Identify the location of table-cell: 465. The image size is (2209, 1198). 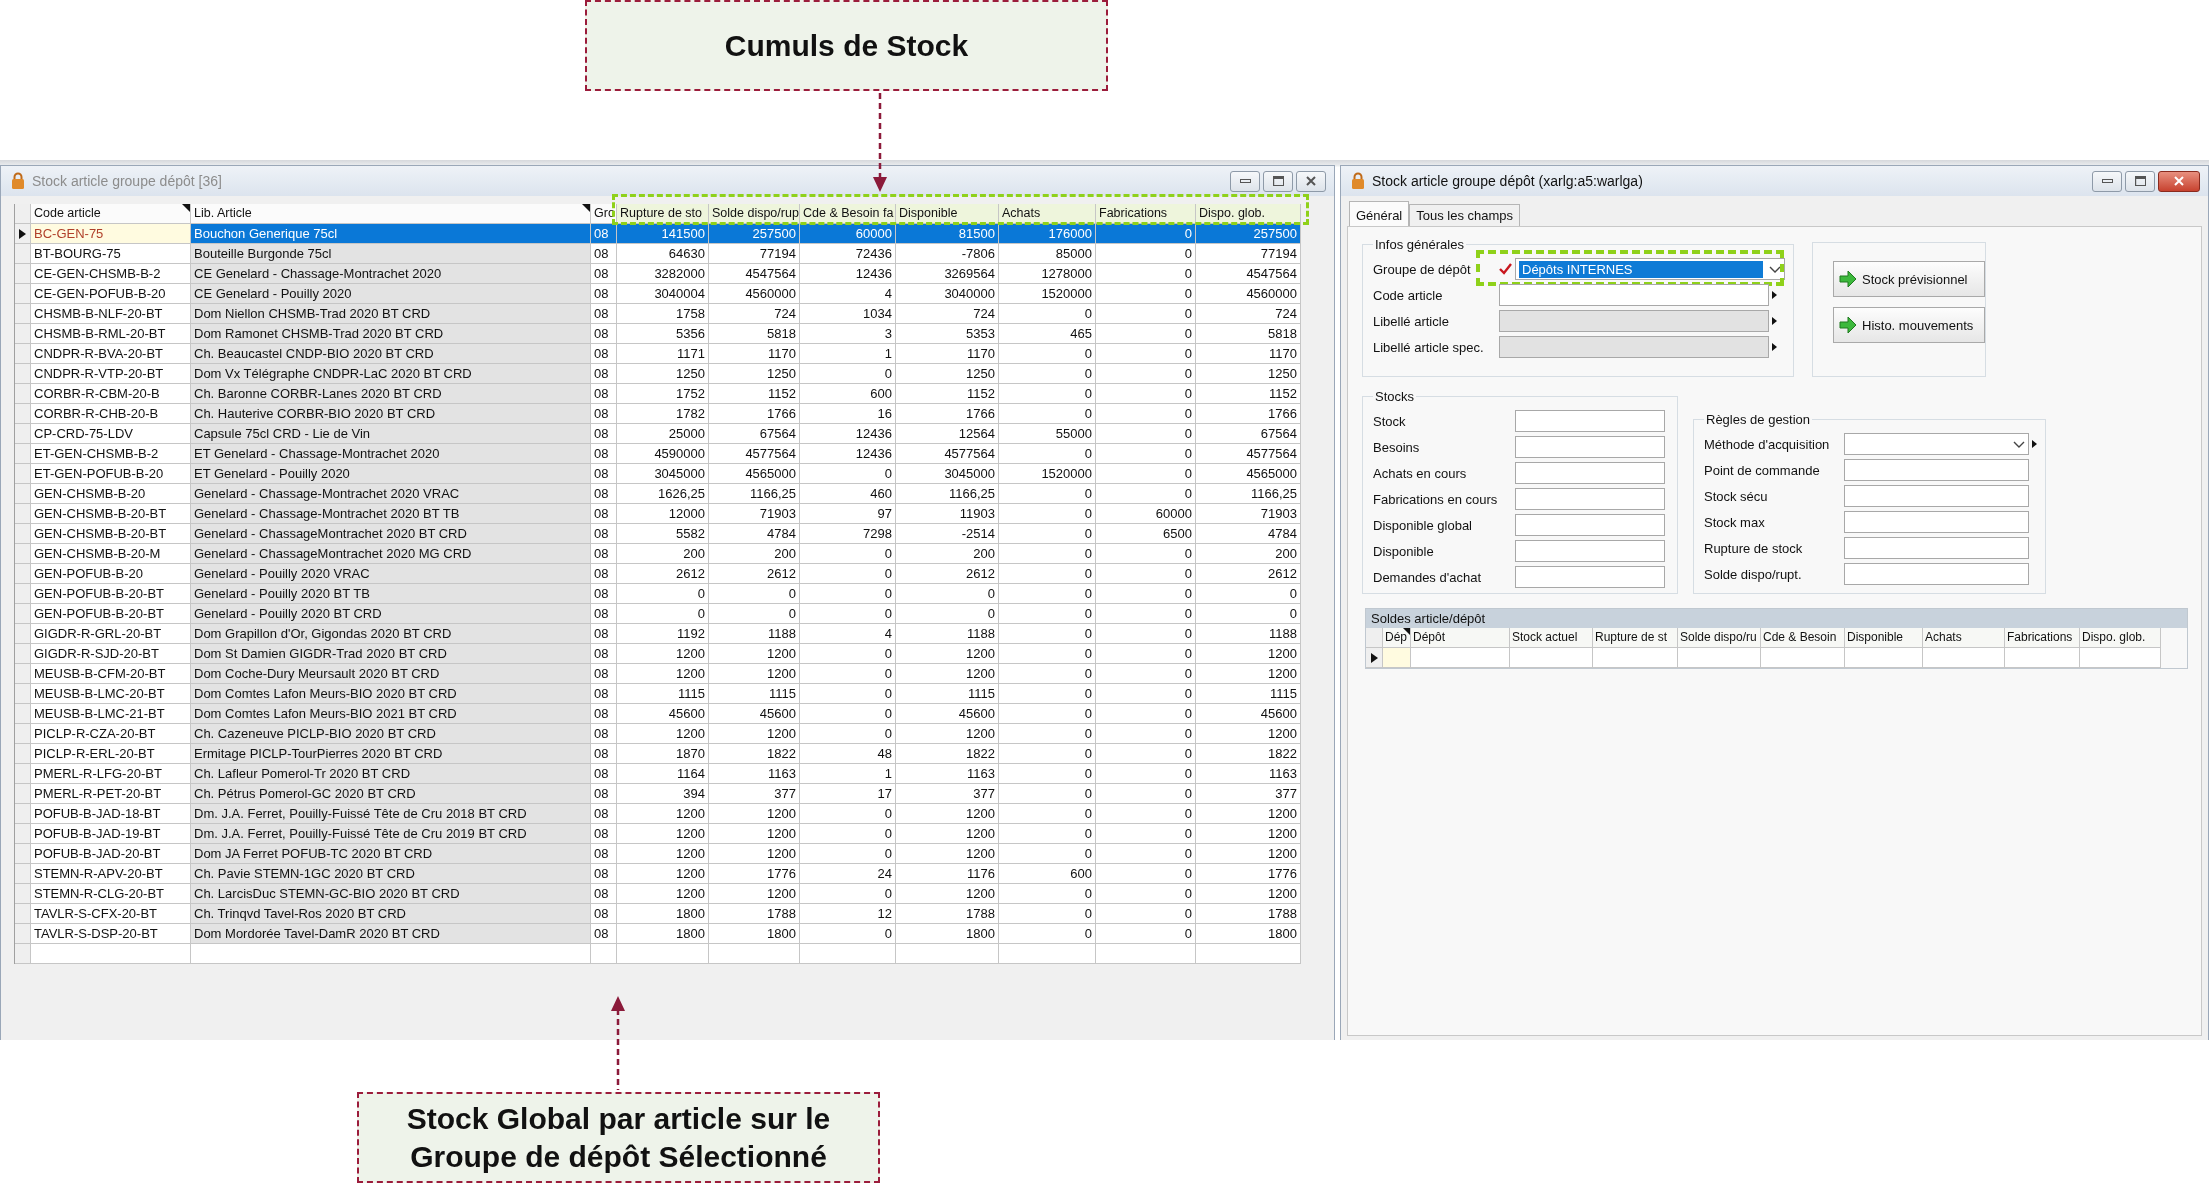
(1047, 334).